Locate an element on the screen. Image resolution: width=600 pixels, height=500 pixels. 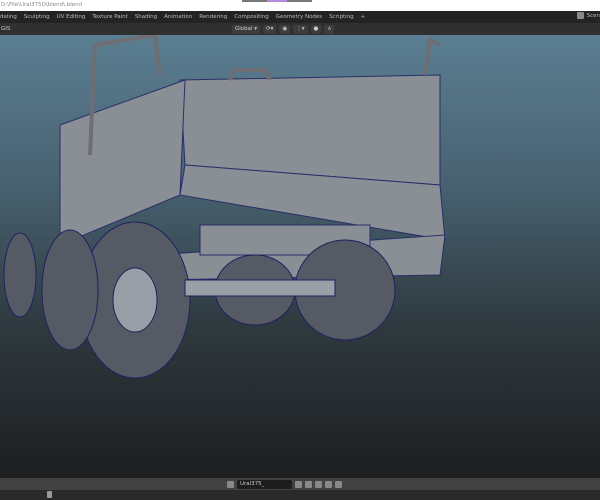
close-icon is located at coordinates (328, 484).